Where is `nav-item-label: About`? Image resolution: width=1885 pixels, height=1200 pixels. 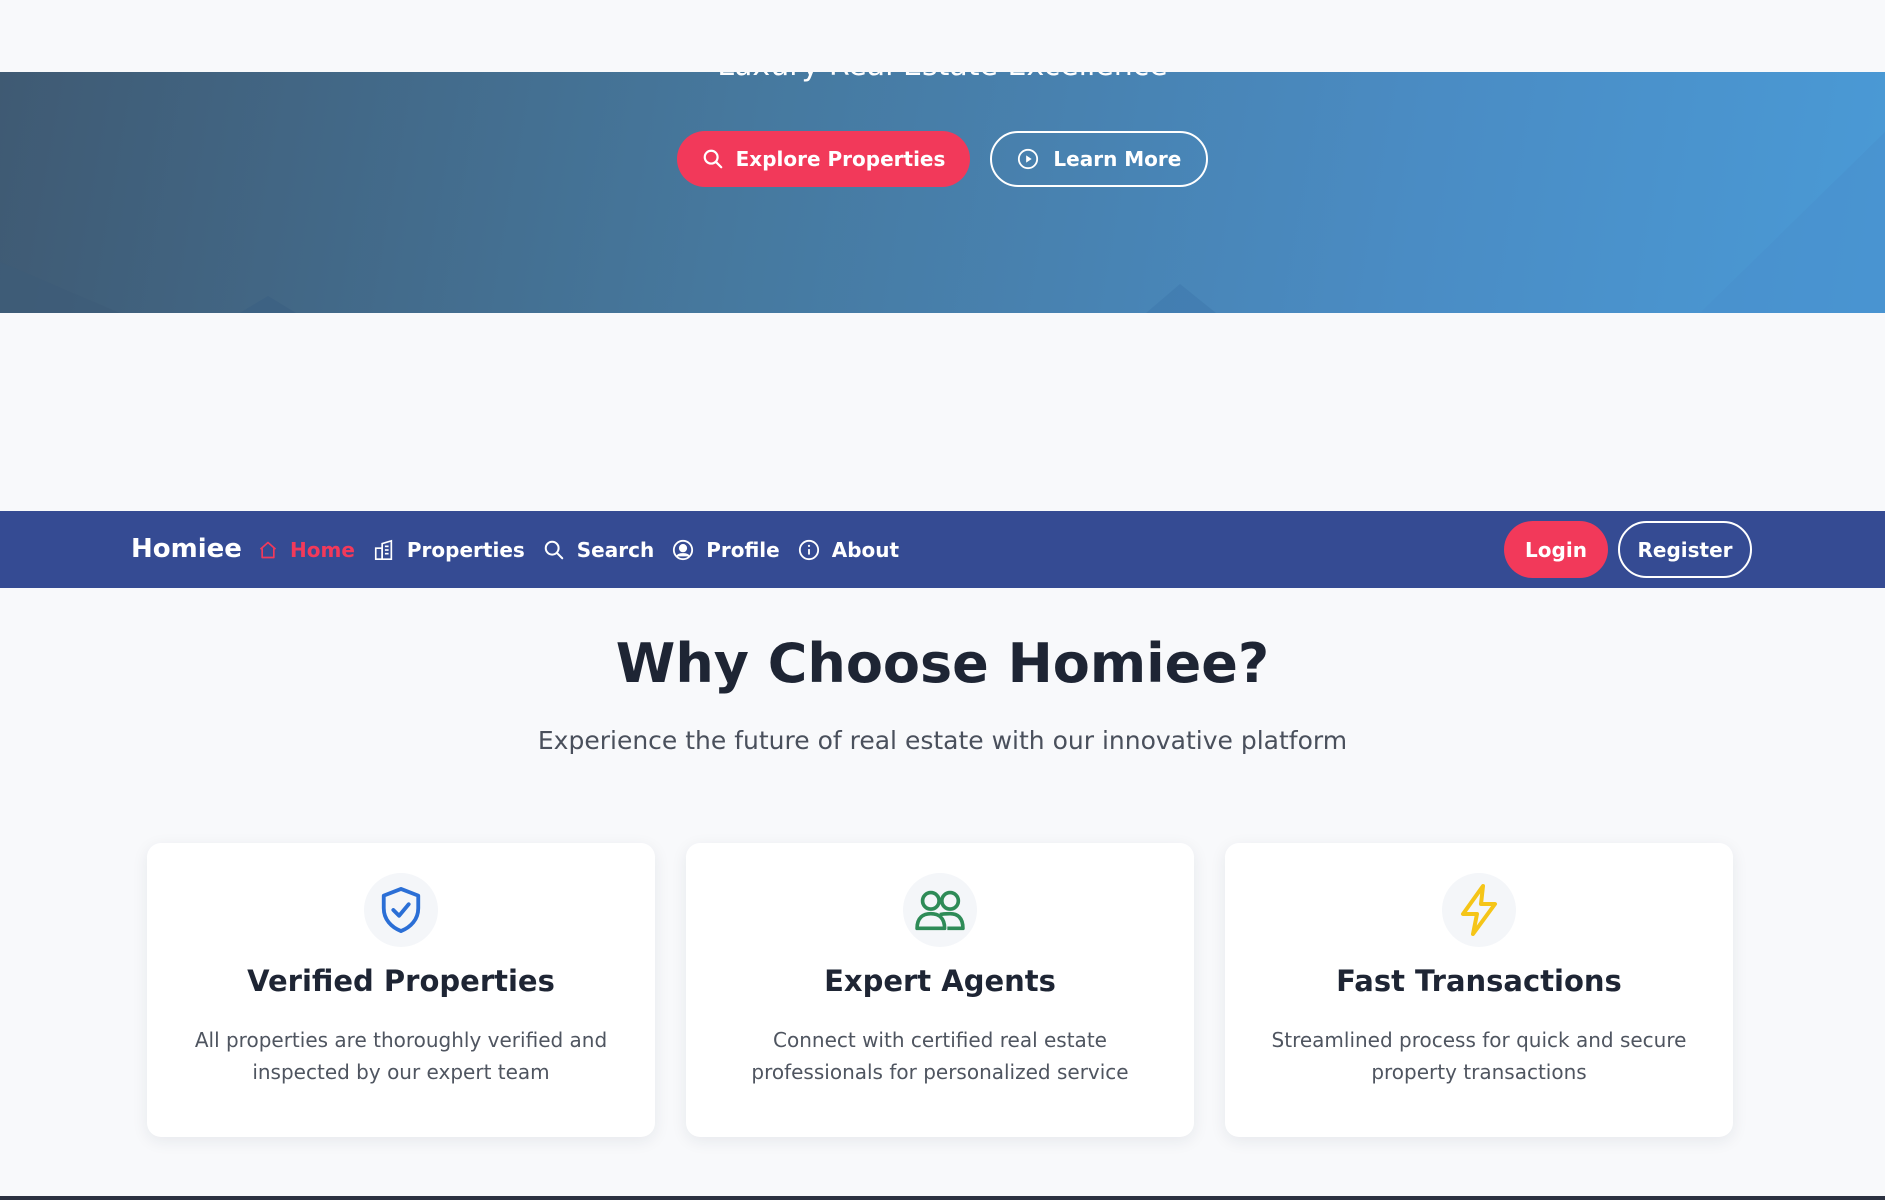
nav-item-label: About is located at coordinates (865, 549).